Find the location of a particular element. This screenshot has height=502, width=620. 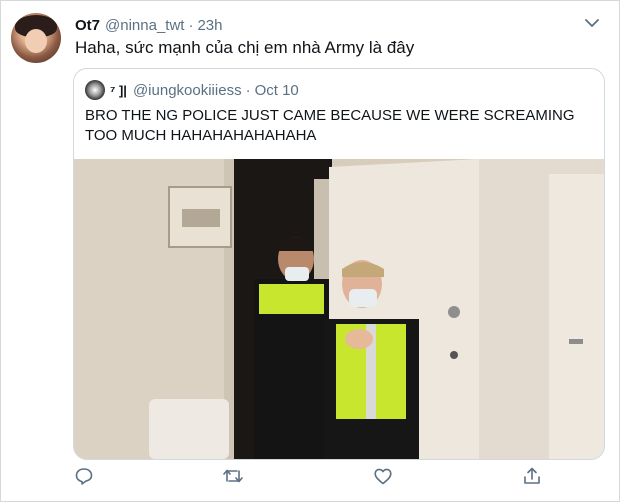

reply-button is located at coordinates (84, 476).